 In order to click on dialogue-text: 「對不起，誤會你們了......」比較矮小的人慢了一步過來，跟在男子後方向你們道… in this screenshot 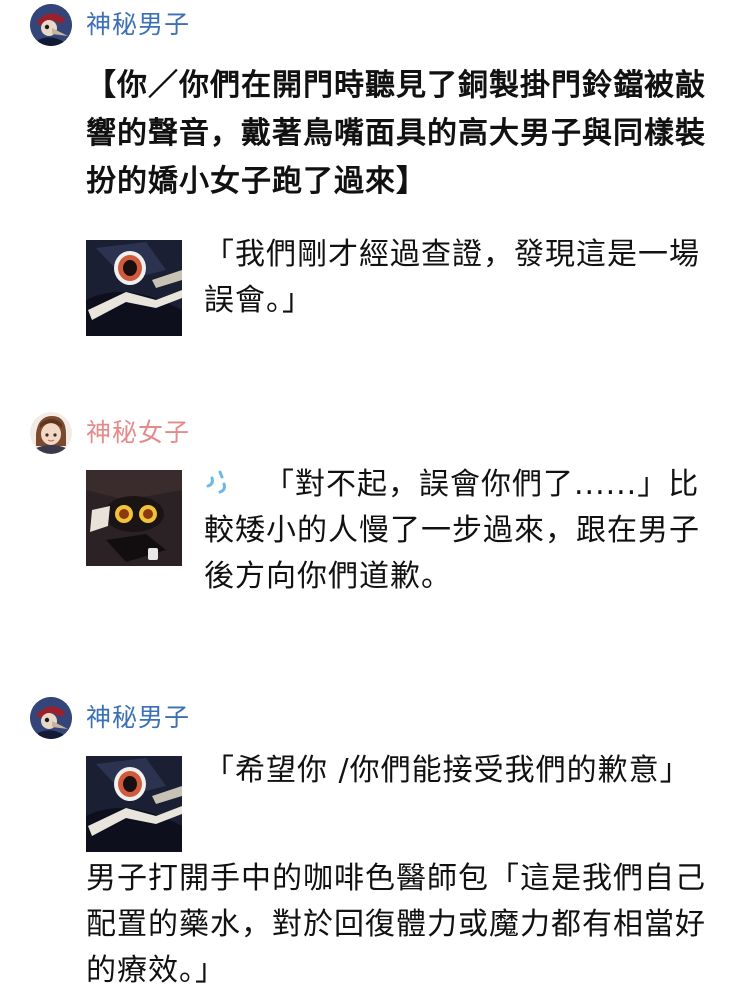, I will do `click(452, 530)`.